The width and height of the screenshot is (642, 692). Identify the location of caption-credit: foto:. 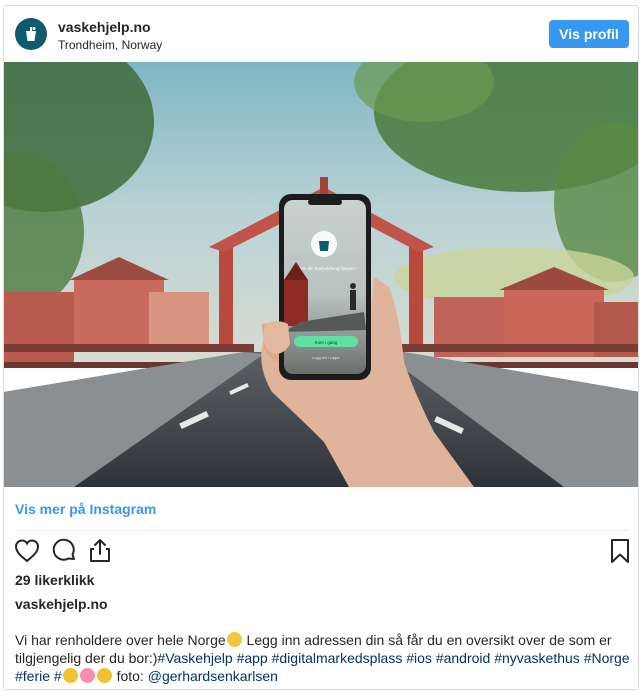
(130, 676).